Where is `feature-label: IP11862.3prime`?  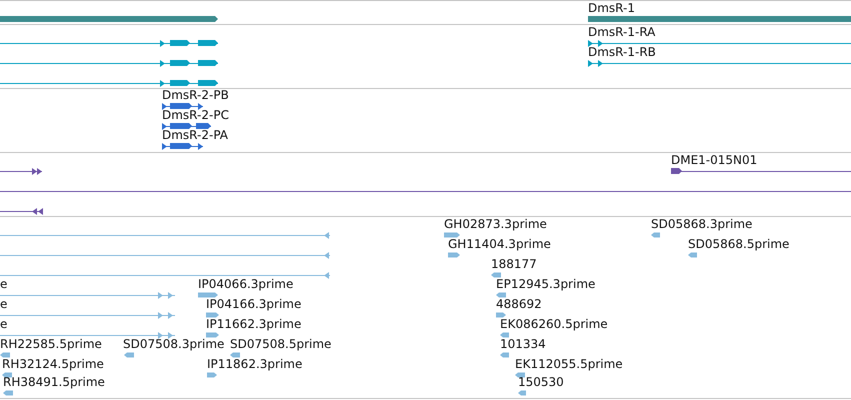
feature-label: IP11862.3prime is located at coordinates (254, 364).